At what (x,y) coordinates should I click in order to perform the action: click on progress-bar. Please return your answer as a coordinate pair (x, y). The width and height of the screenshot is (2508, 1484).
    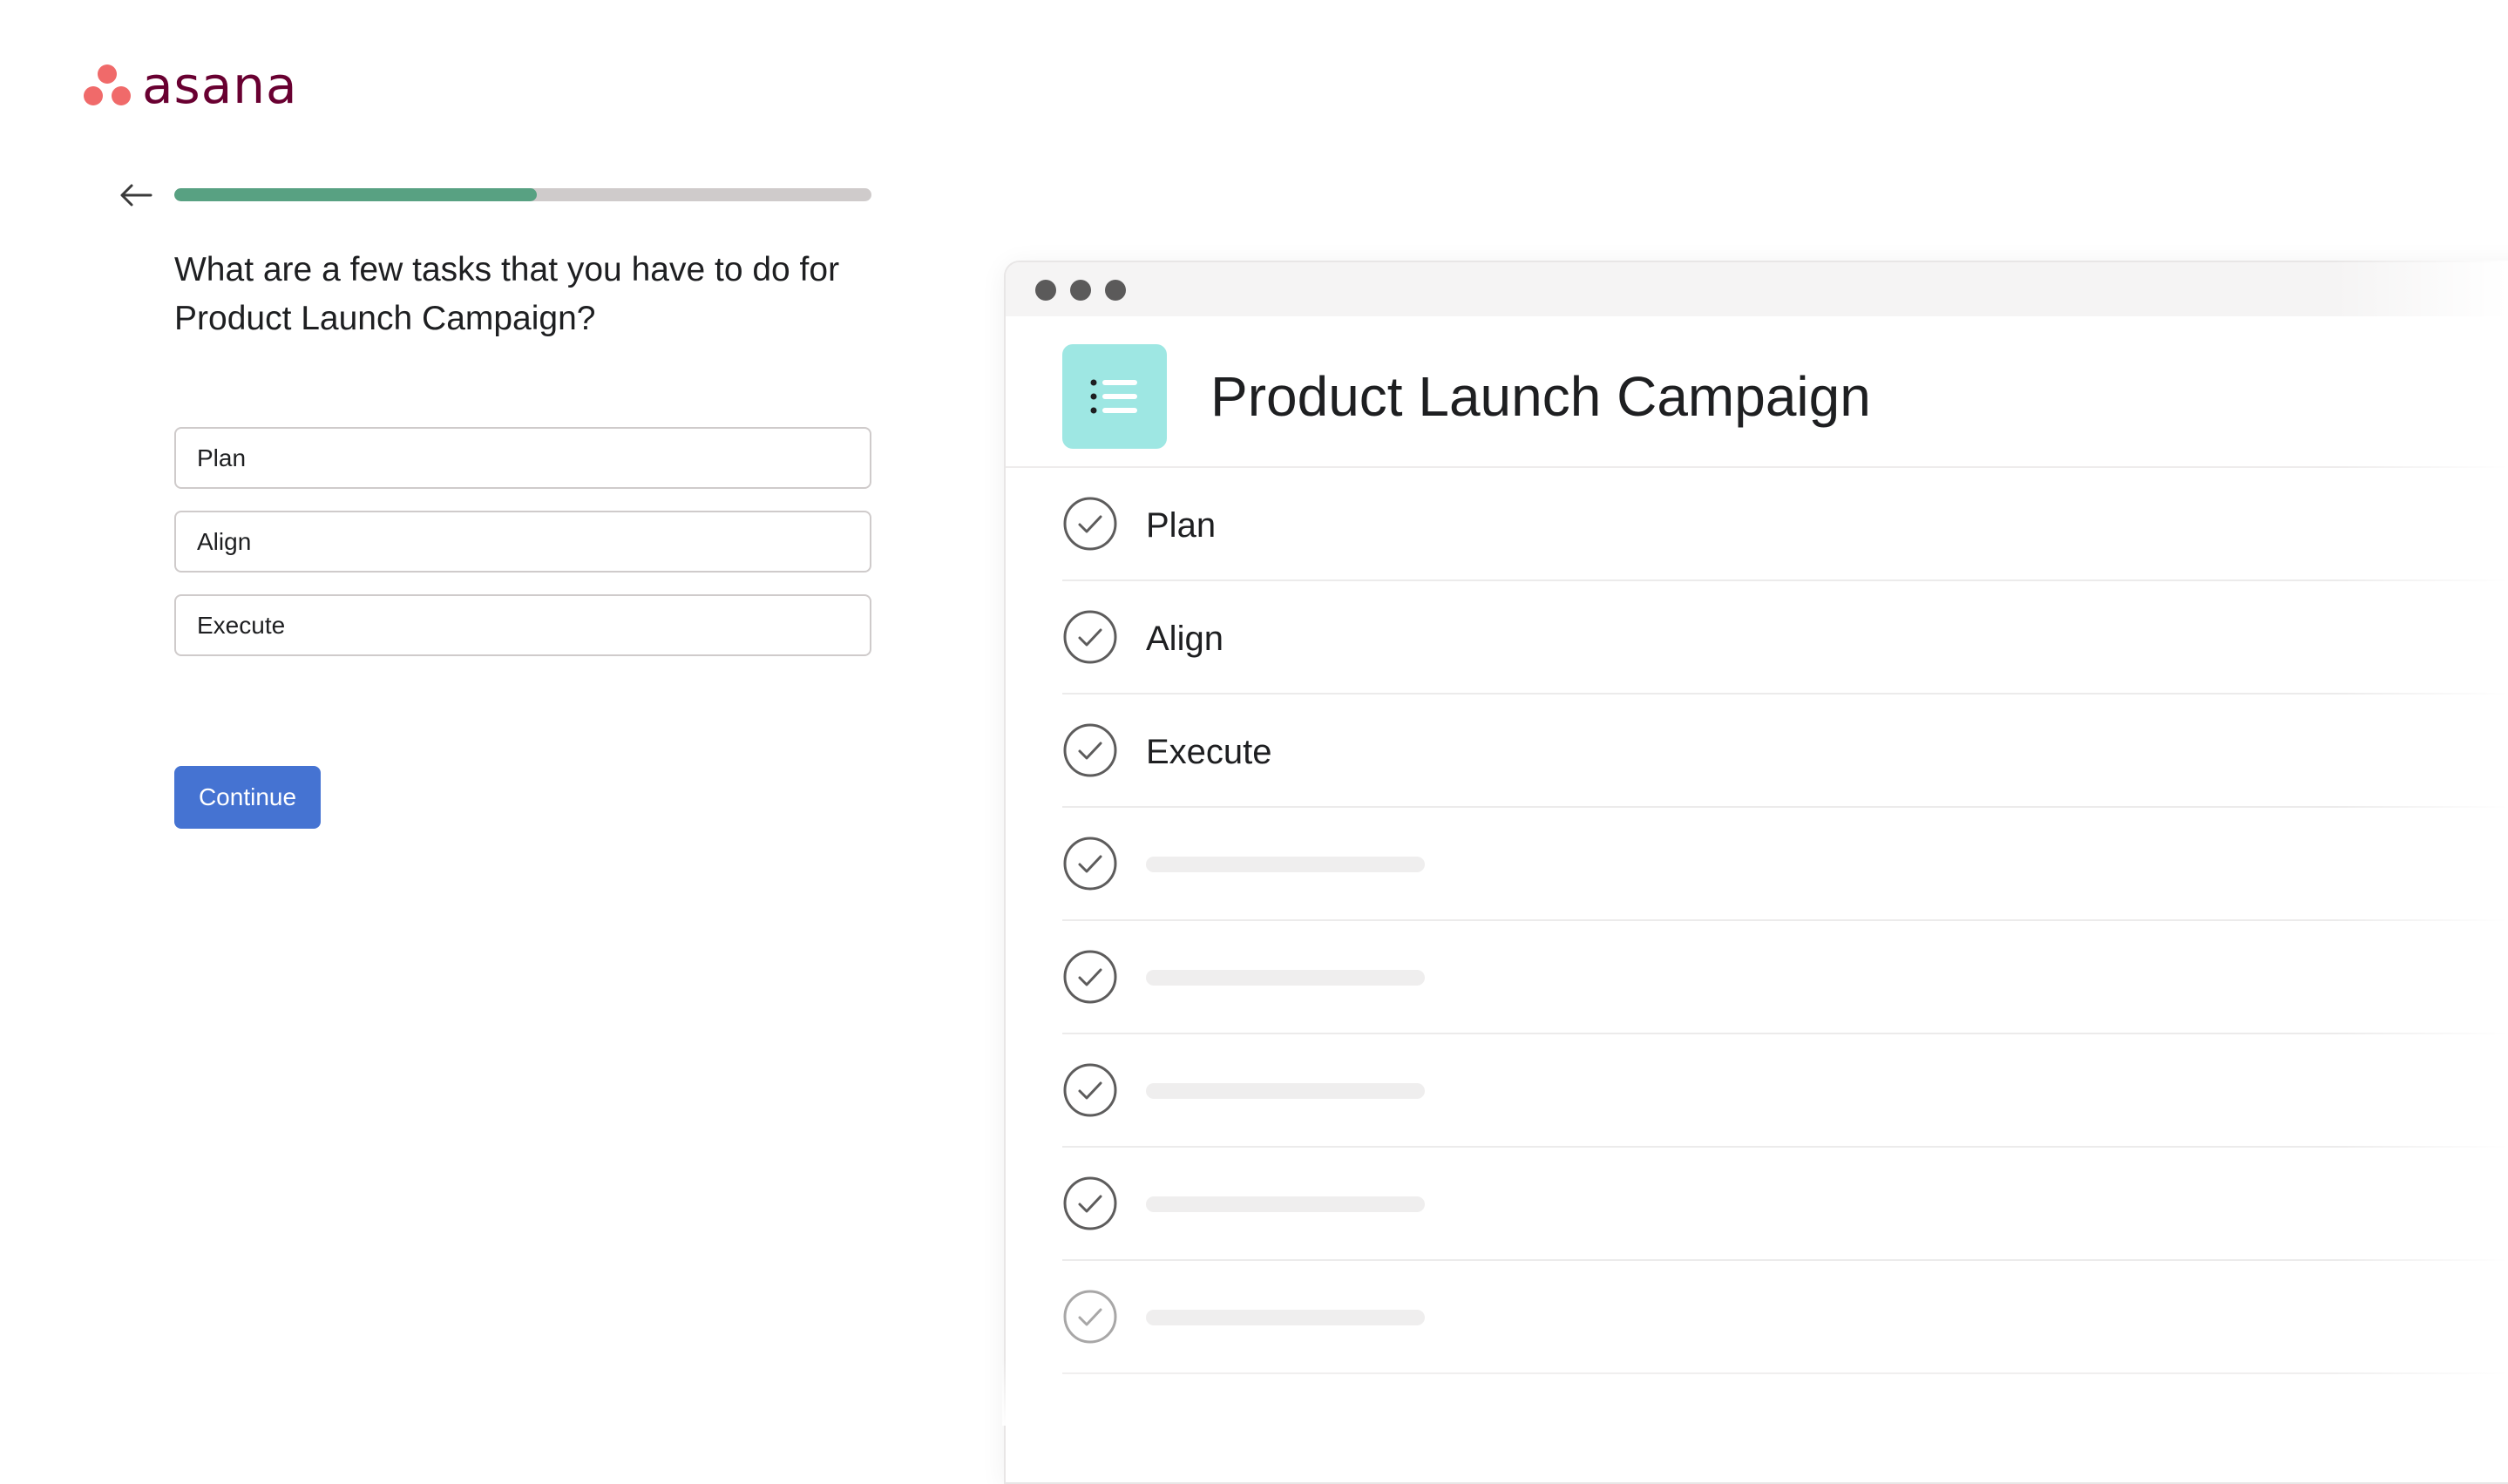
    Looking at the image, I should click on (523, 194).